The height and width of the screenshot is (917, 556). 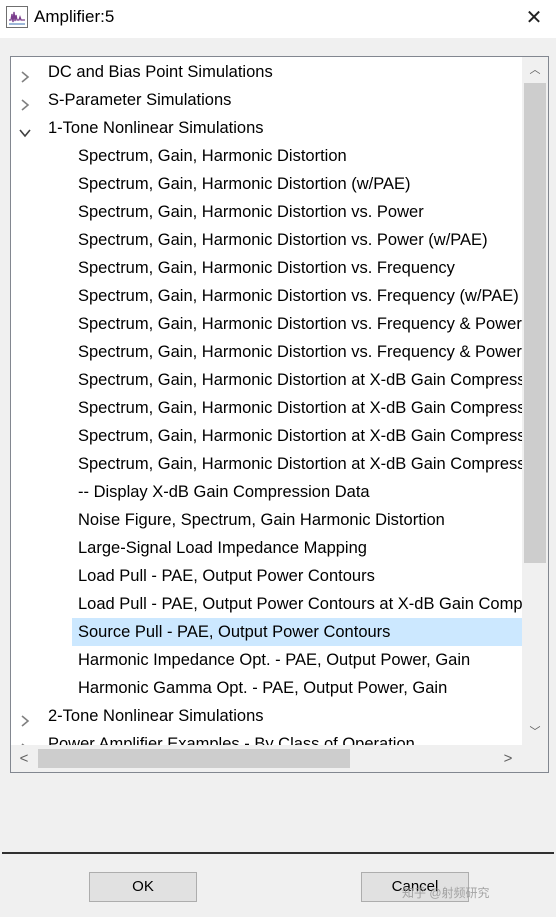 What do you see at coordinates (266, 715) in the screenshot?
I see `tree-category: 2-Tone Nonlinear Simulations` at bounding box center [266, 715].